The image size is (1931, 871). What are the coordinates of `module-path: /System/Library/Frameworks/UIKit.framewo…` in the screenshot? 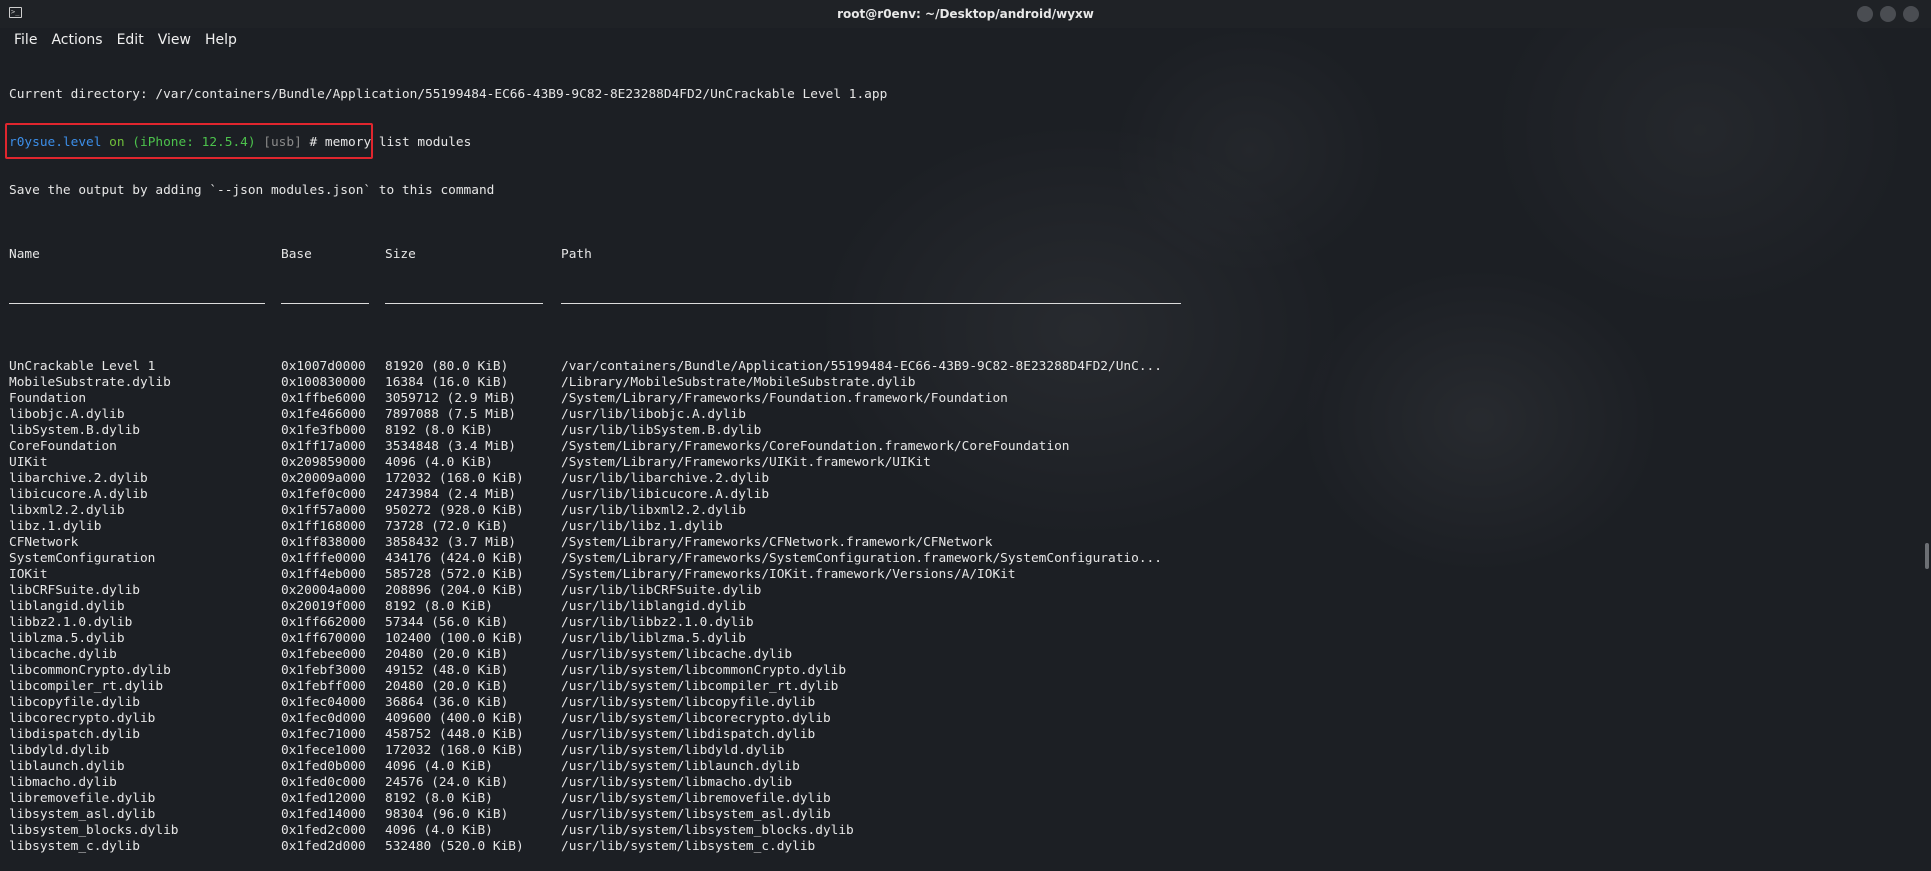 It's located at (746, 462).